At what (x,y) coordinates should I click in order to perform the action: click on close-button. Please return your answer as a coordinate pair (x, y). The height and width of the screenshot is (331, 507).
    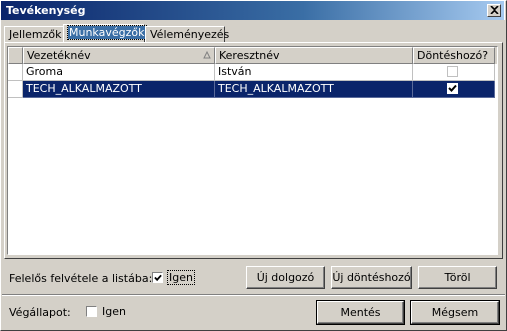
    Looking at the image, I should click on (494, 10).